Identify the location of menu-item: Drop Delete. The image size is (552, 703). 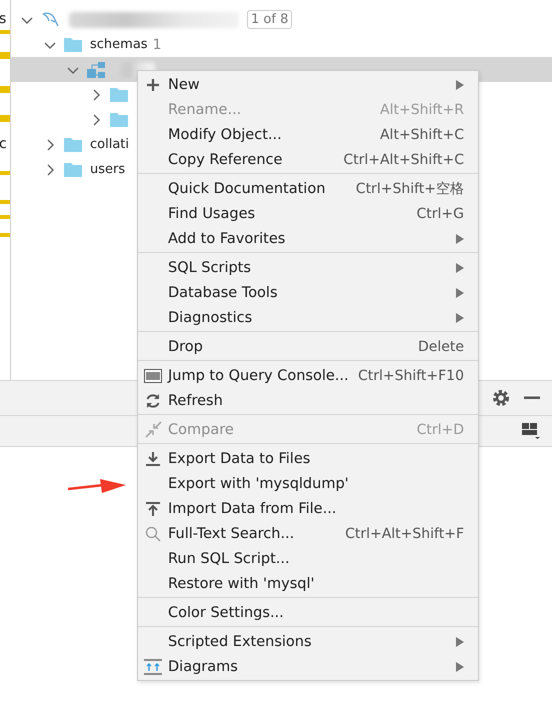
(308, 346).